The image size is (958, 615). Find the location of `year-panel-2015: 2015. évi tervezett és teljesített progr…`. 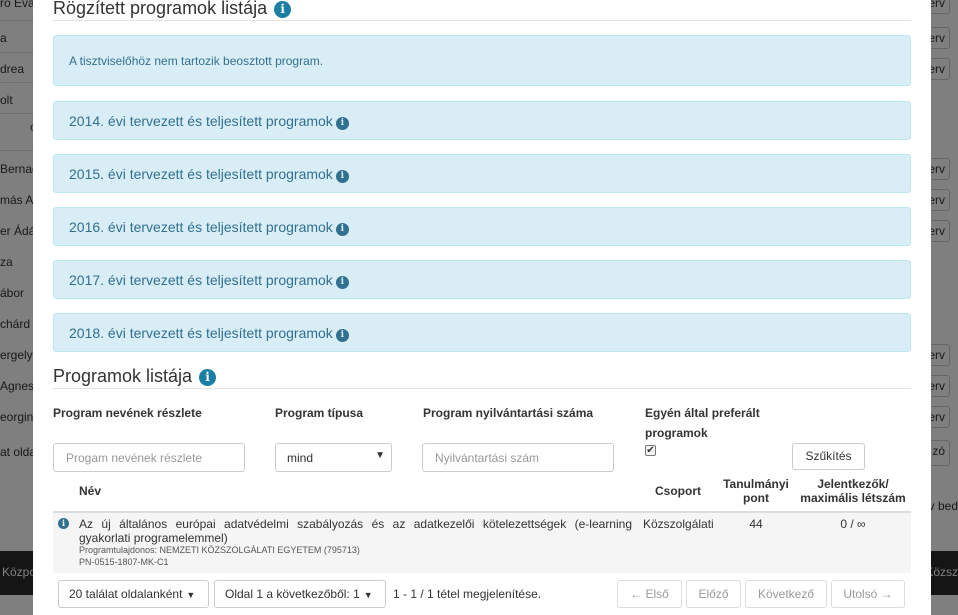

year-panel-2015: 2015. évi tervezett és teljesített progr… is located at coordinates (482, 173).